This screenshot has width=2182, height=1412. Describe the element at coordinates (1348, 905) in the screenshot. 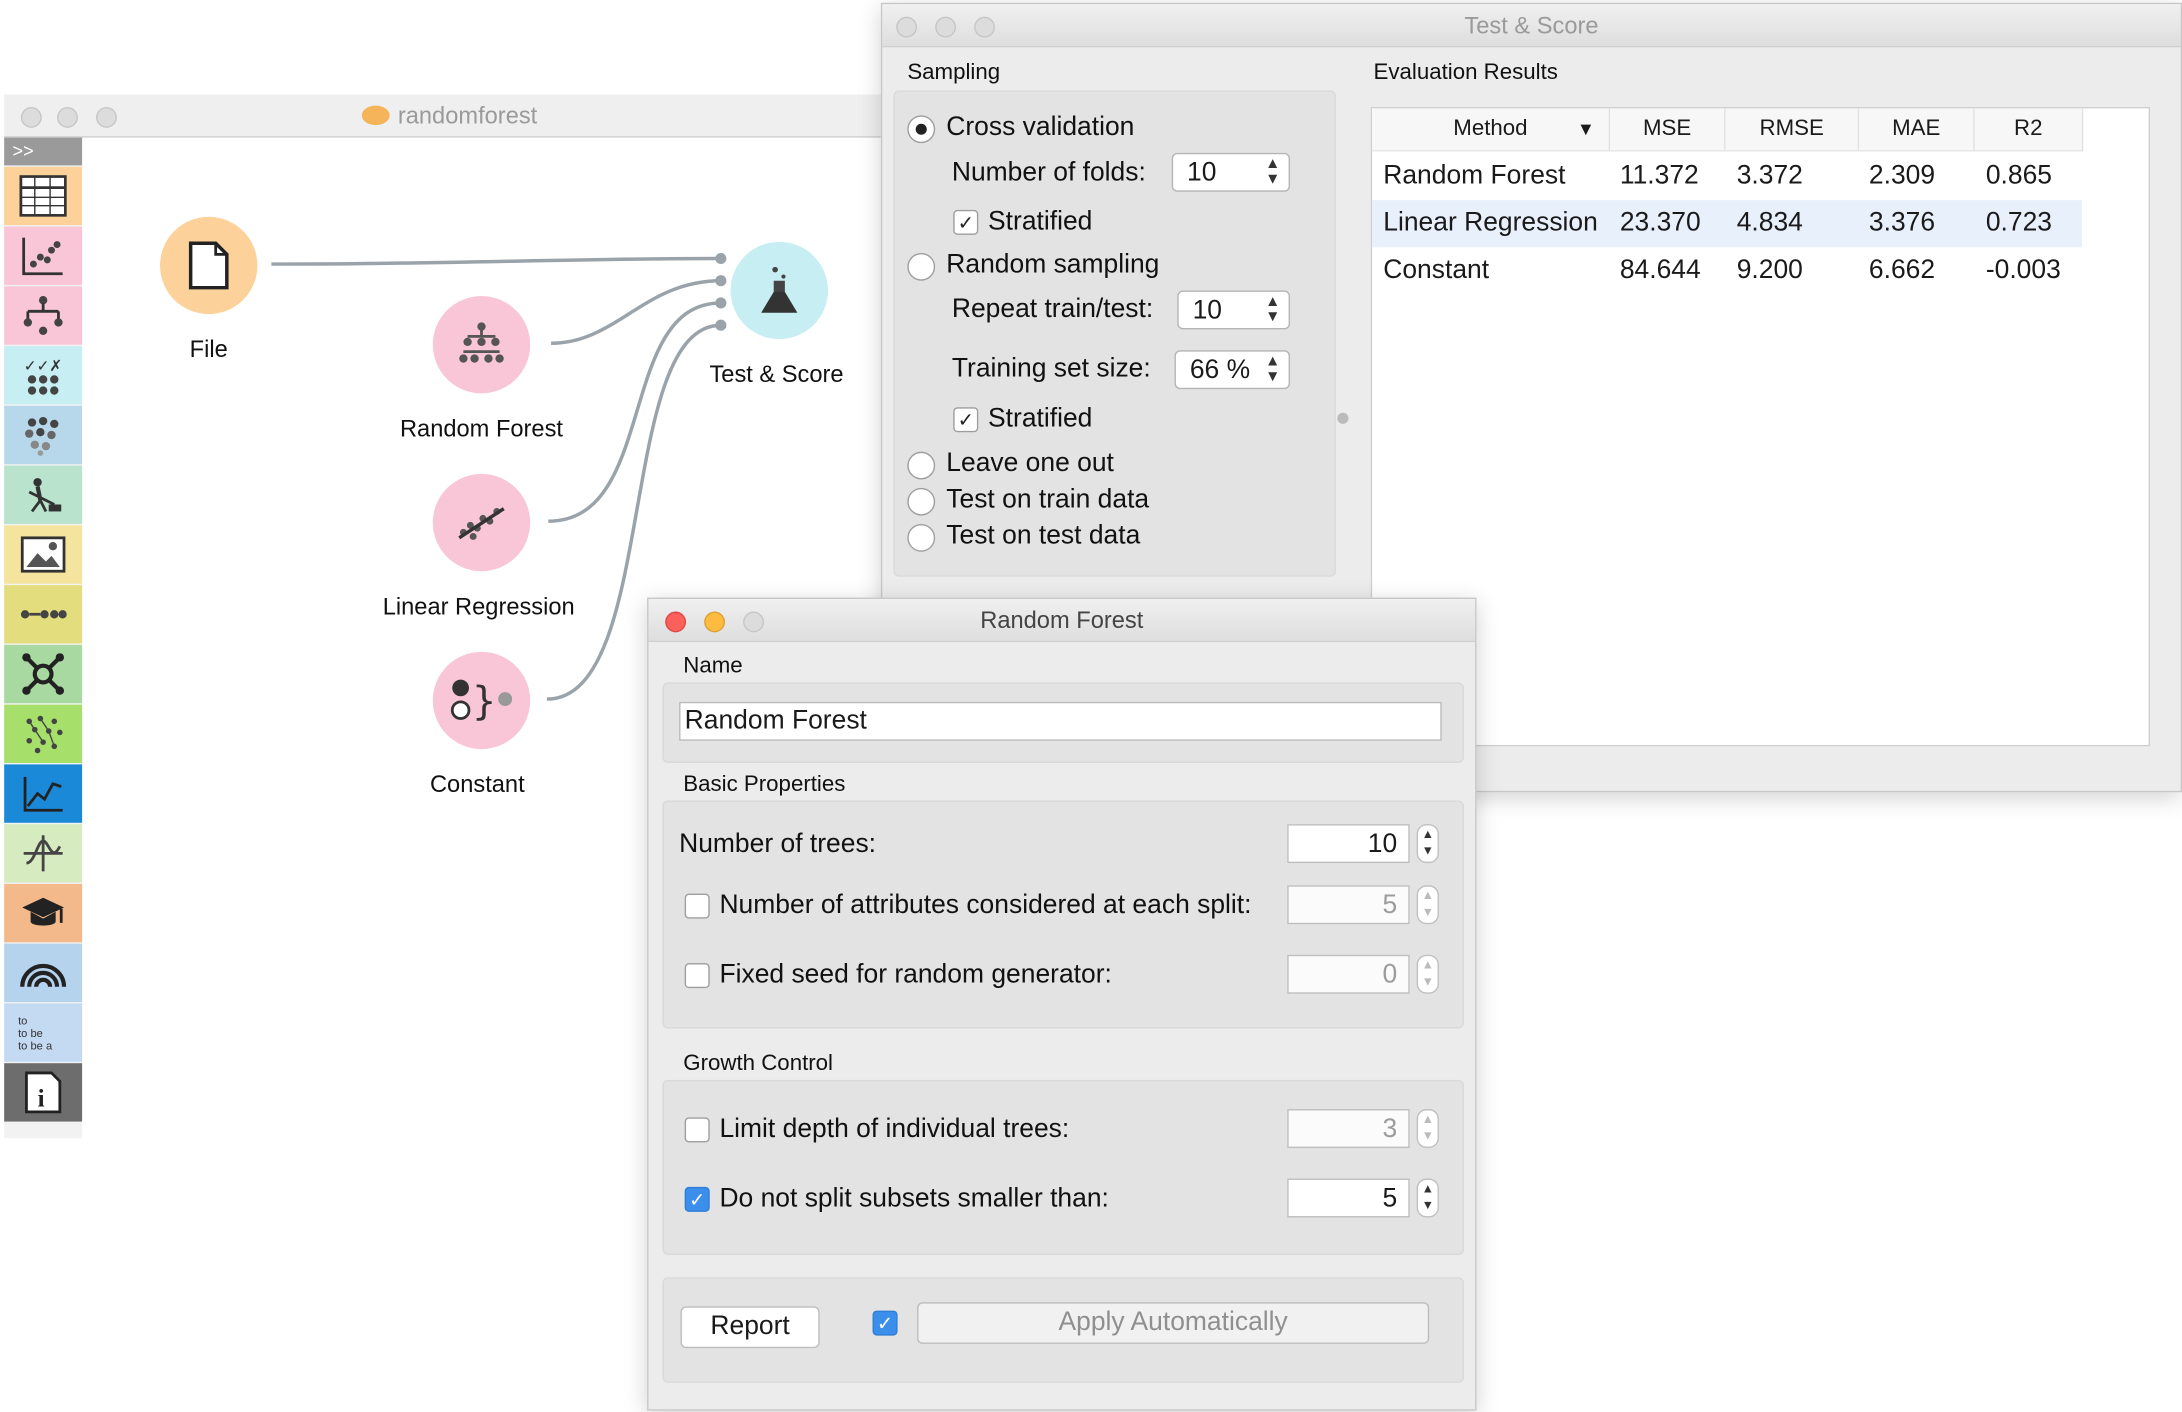

I see `num-attributes-input: 5` at that location.